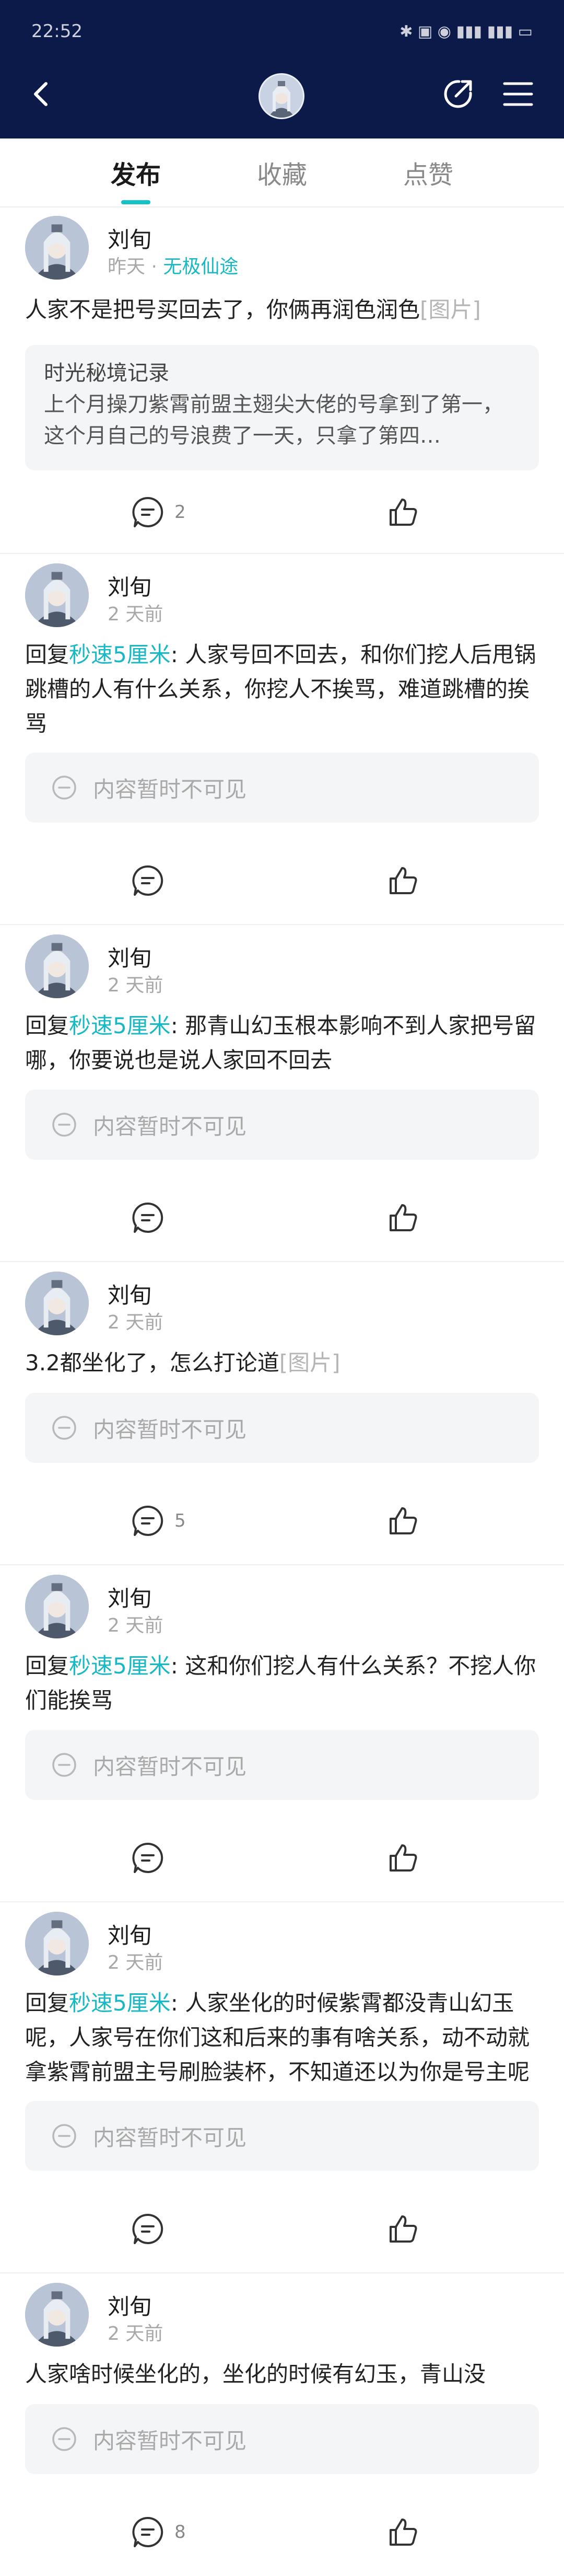 The width and height of the screenshot is (564, 2576). I want to click on share-icon, so click(458, 94).